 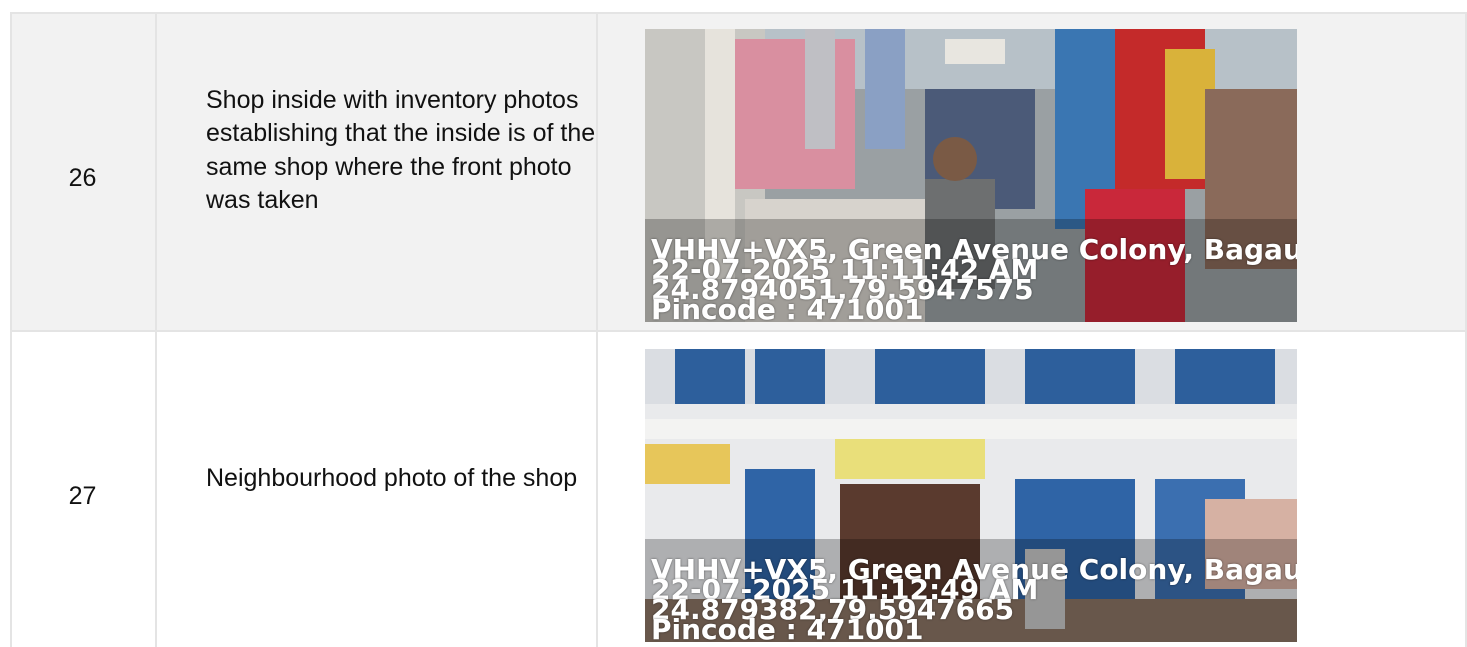 What do you see at coordinates (82, 496) in the screenshot?
I see `row-number: 27` at bounding box center [82, 496].